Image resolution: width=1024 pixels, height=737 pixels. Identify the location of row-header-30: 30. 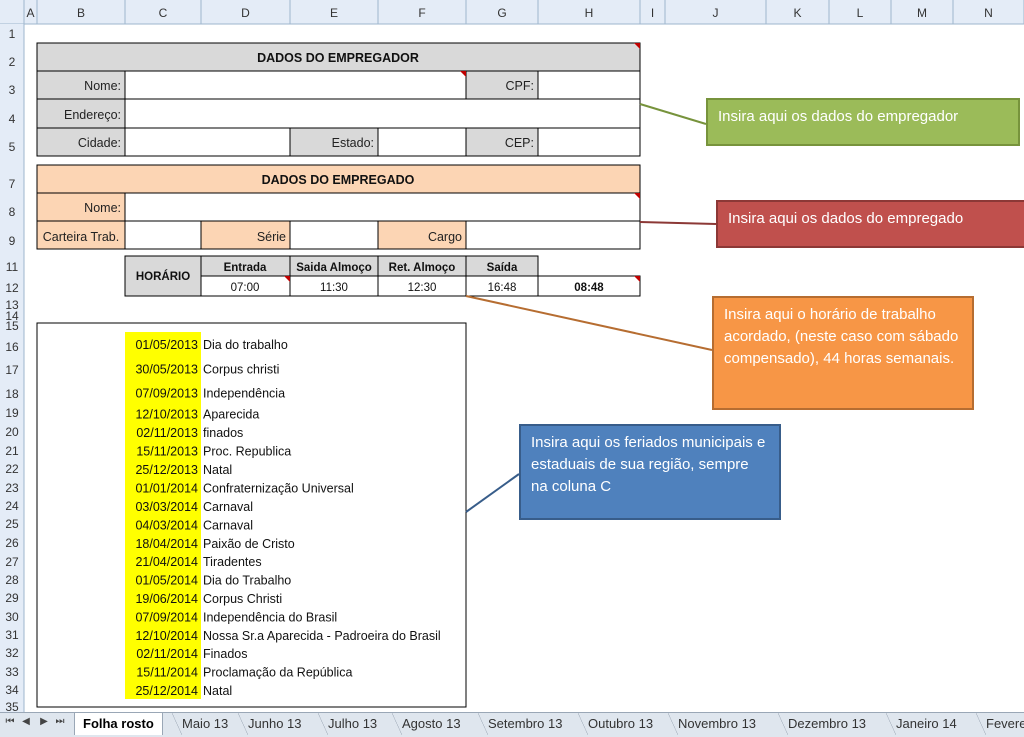
(12, 617).